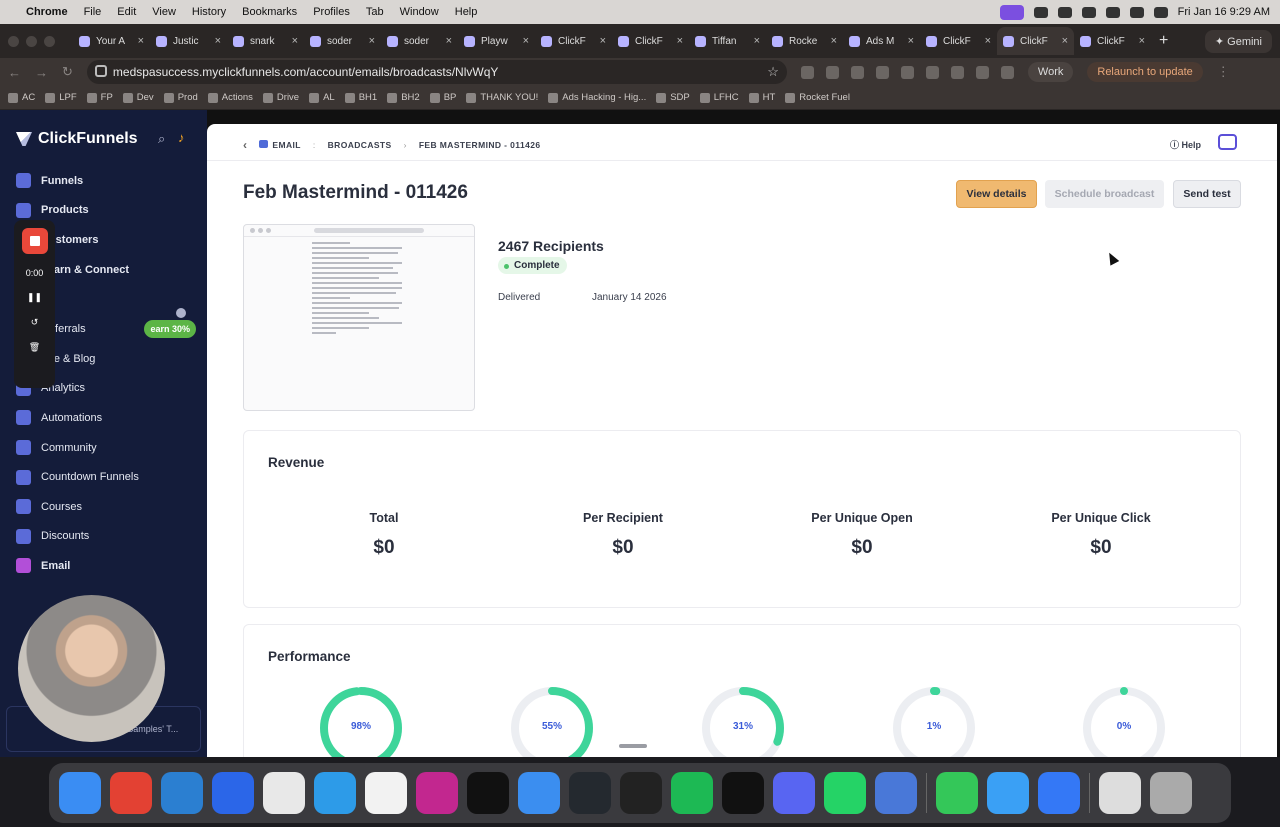 The image size is (1280, 827). I want to click on capcut-icon, so click(743, 793).